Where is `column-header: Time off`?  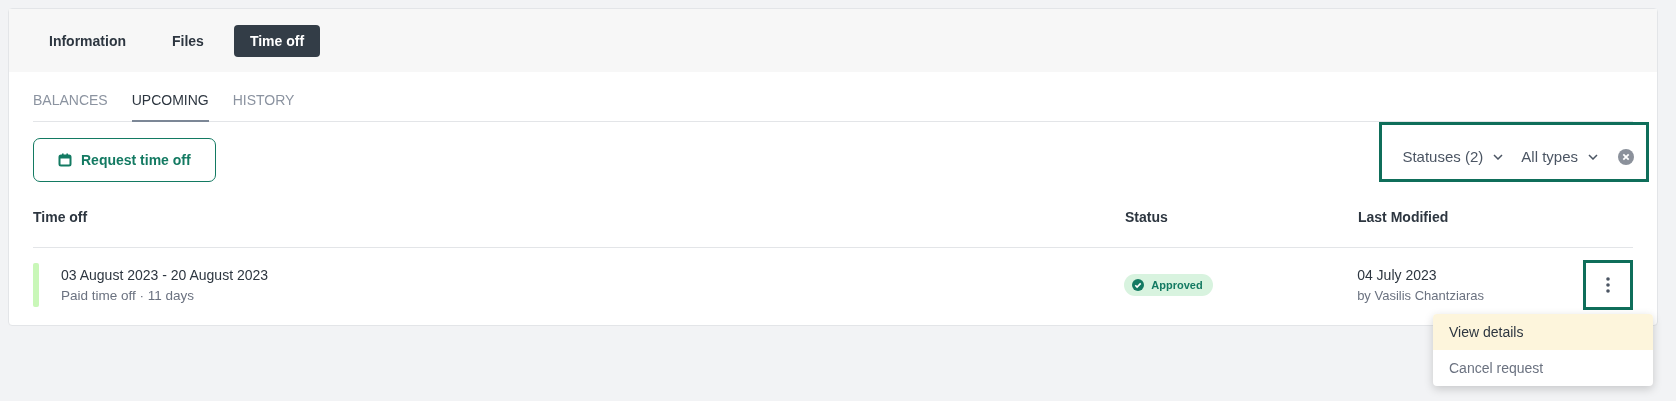
column-header: Time off is located at coordinates (61, 217).